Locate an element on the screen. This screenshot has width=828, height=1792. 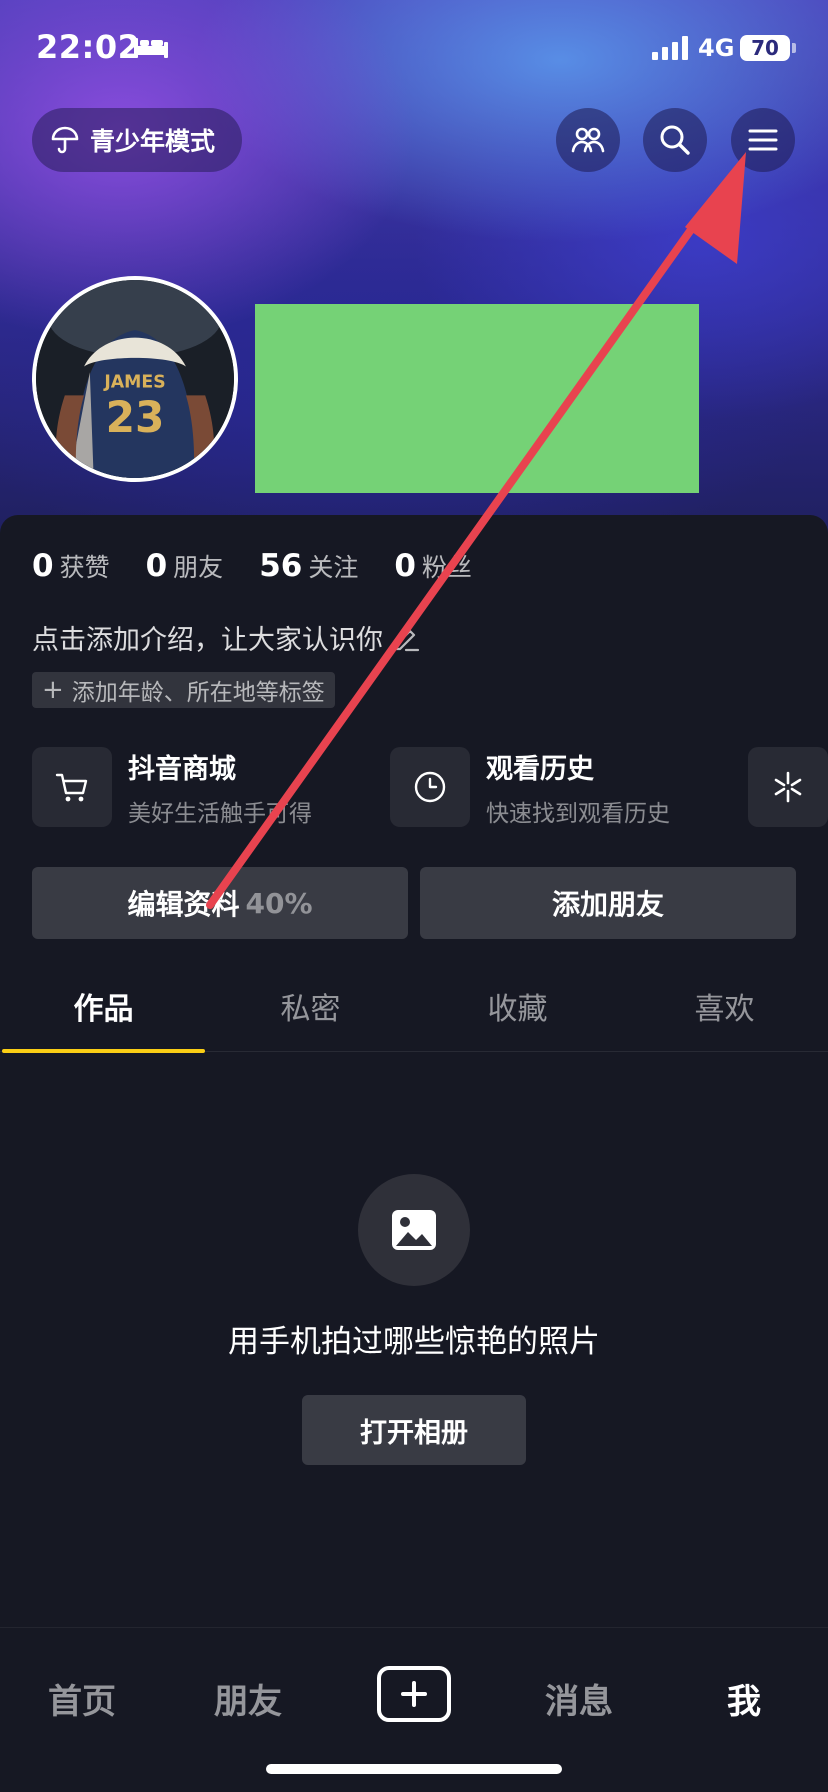
search-icon is located at coordinates (675, 140).